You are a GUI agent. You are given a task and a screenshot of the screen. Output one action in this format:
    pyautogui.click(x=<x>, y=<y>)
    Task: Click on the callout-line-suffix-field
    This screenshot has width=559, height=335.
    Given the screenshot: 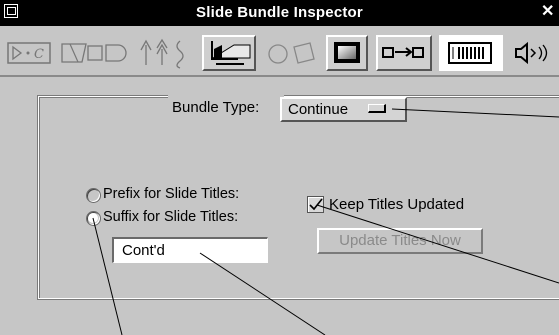 What is the action you would take?
    pyautogui.click(x=262, y=293)
    